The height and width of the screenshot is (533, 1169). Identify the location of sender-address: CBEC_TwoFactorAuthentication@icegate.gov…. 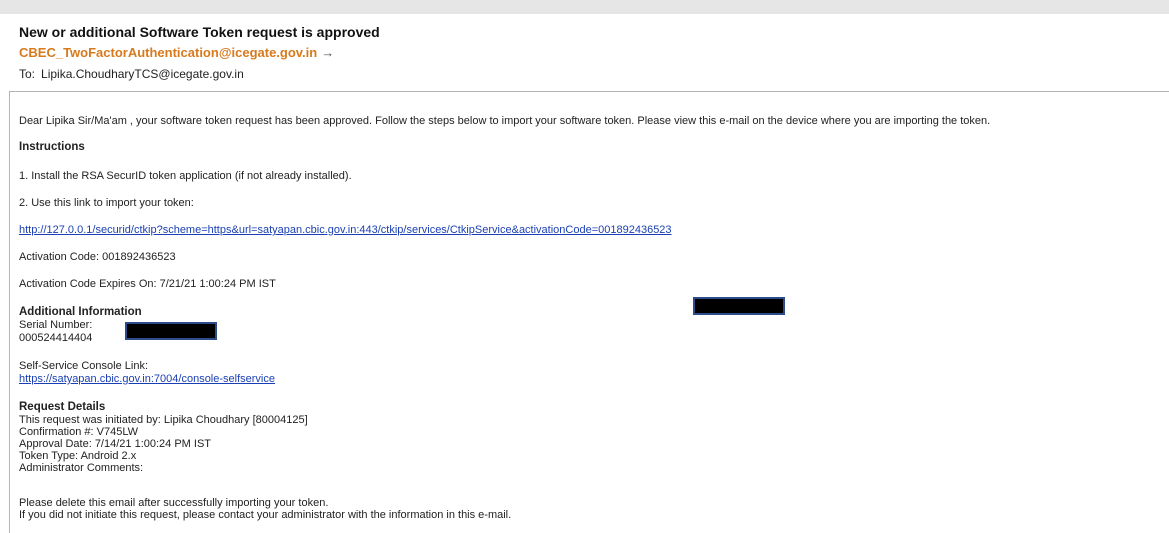
(168, 52).